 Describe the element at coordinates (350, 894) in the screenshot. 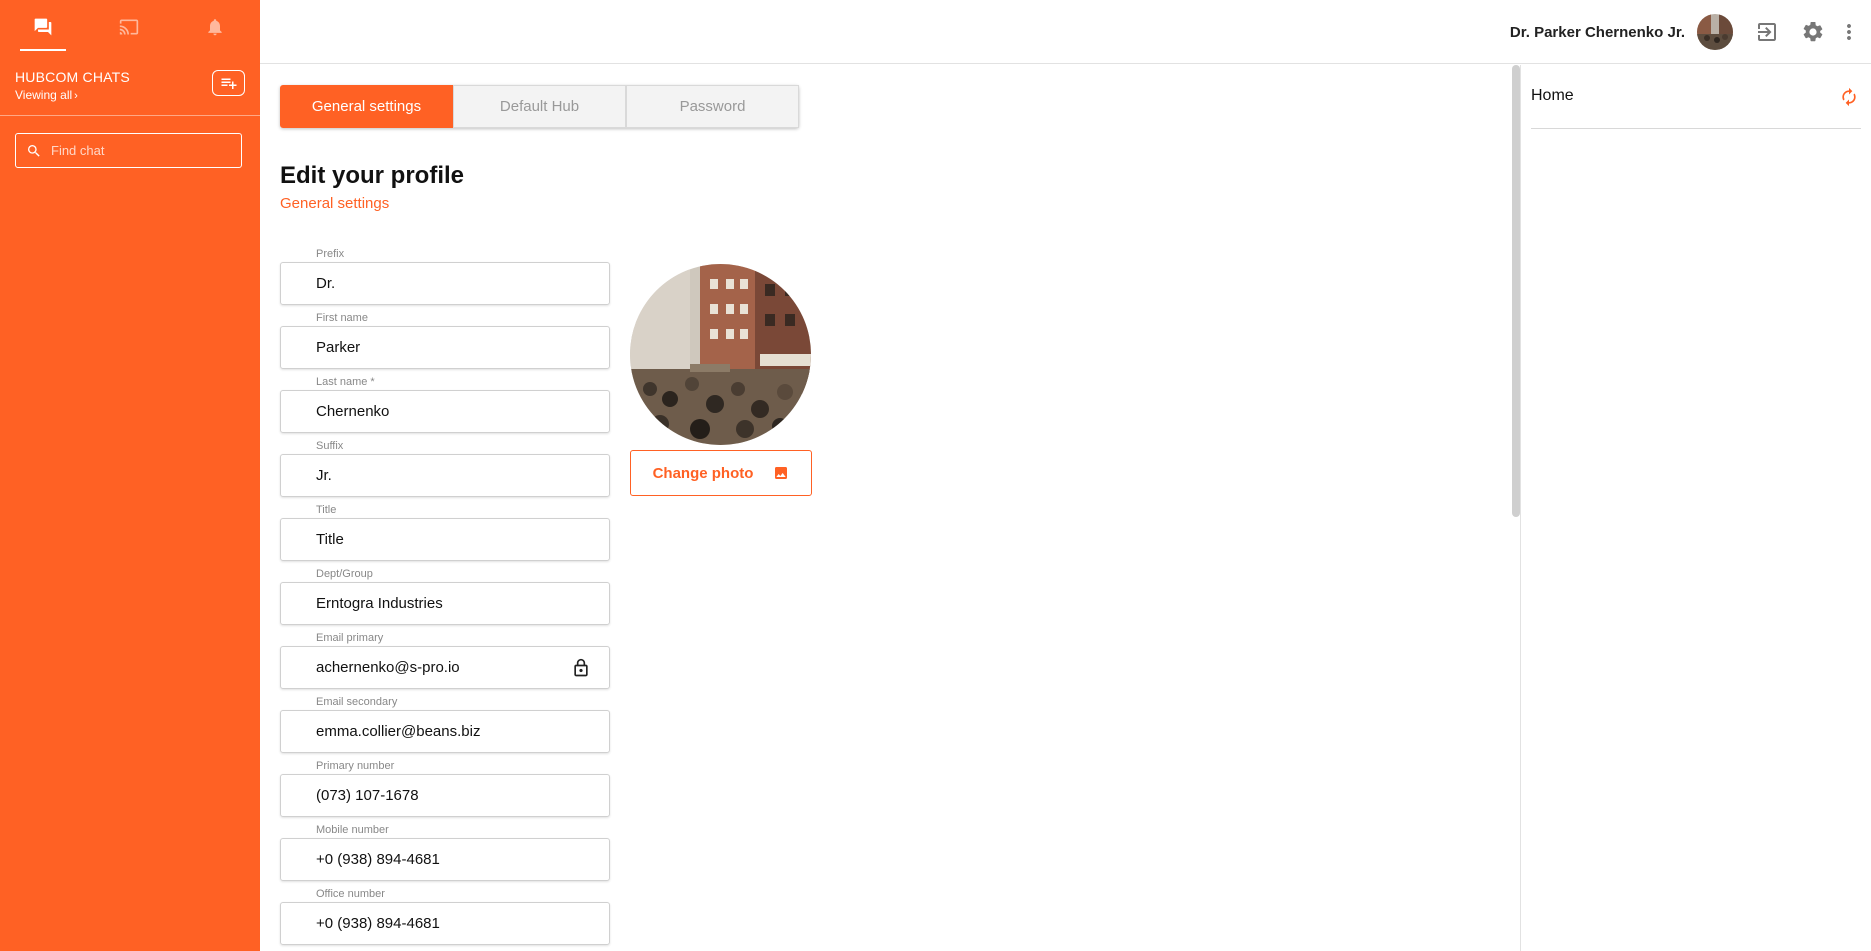

I see `office-number-label: Office number` at that location.